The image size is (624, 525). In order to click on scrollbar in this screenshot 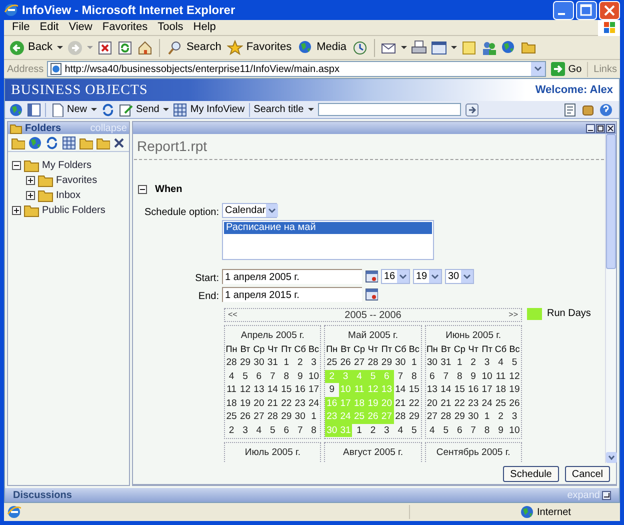, I will do `click(610, 298)`.